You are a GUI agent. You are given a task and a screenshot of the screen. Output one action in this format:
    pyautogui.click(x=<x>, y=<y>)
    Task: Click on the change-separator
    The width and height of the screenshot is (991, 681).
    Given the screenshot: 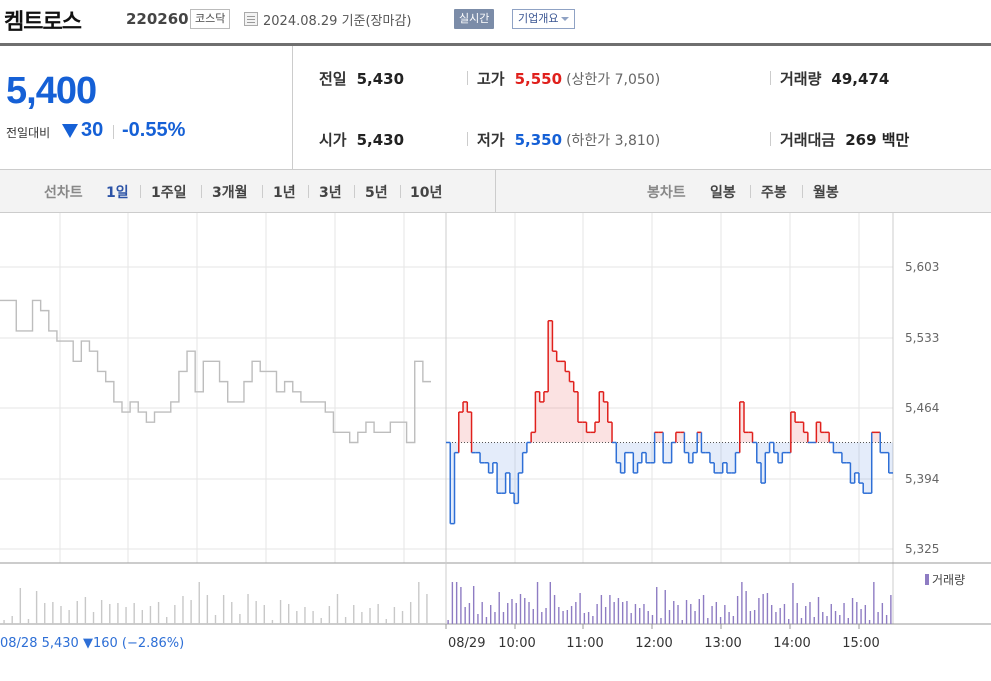 What is the action you would take?
    pyautogui.click(x=113, y=132)
    